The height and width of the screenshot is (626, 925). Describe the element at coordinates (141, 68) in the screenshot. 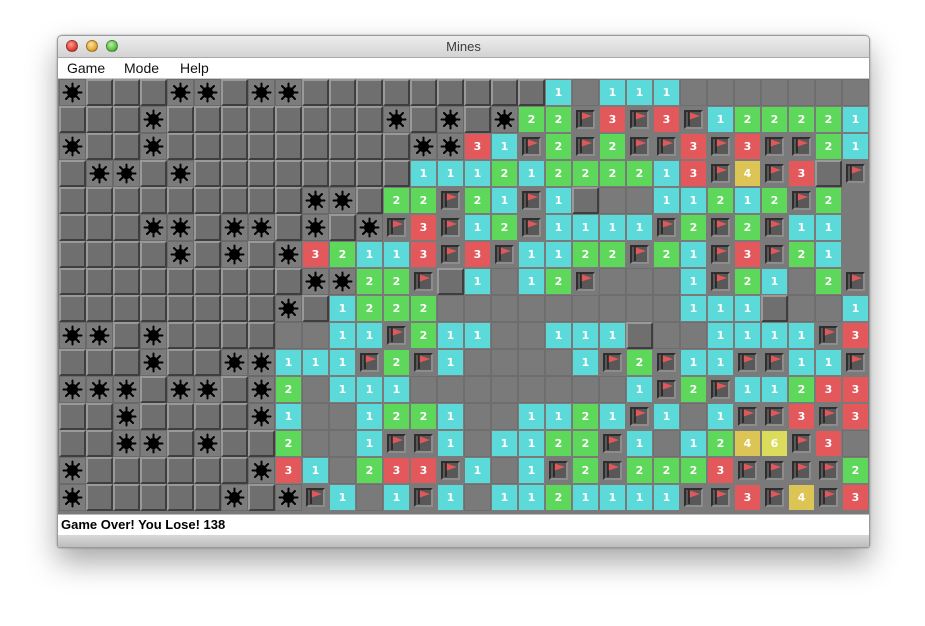

I see `menu-mode: Mode` at that location.